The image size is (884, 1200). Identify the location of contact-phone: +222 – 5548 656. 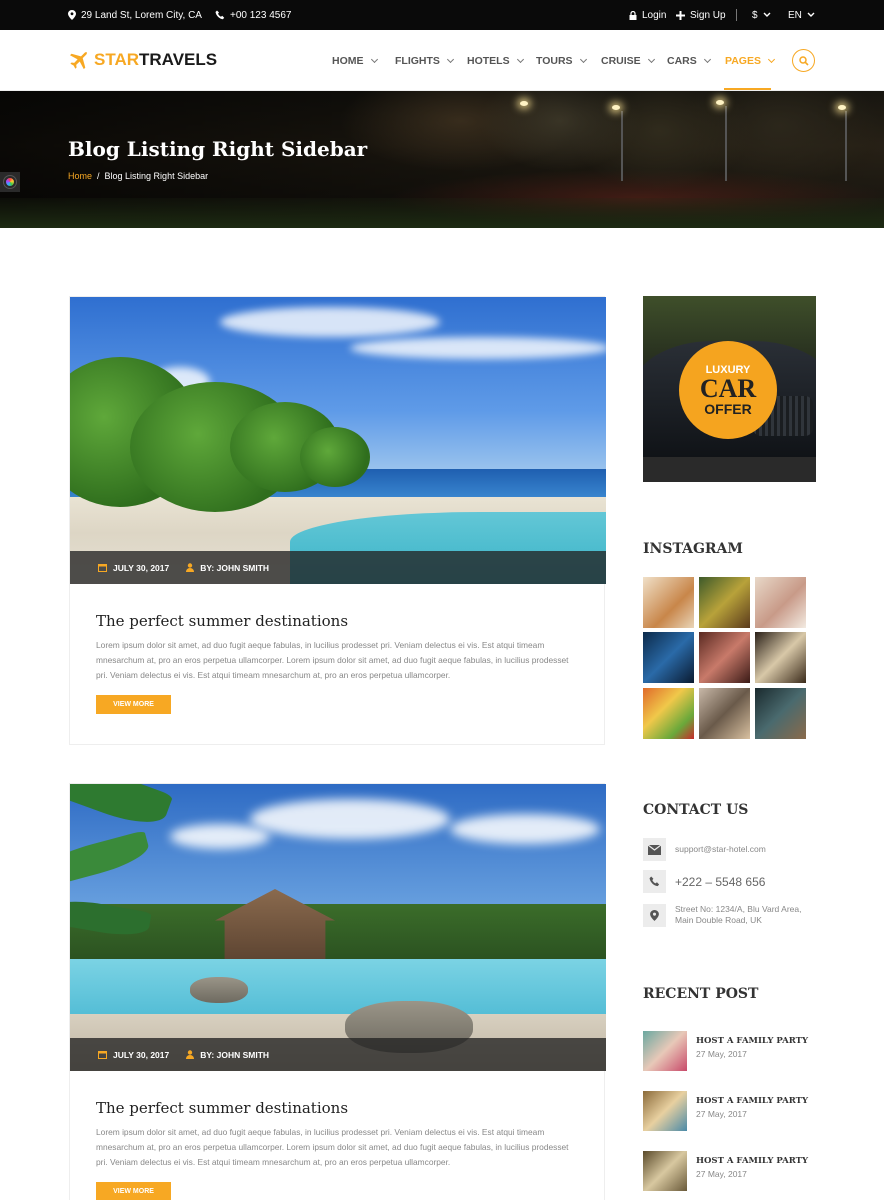
(720, 882).